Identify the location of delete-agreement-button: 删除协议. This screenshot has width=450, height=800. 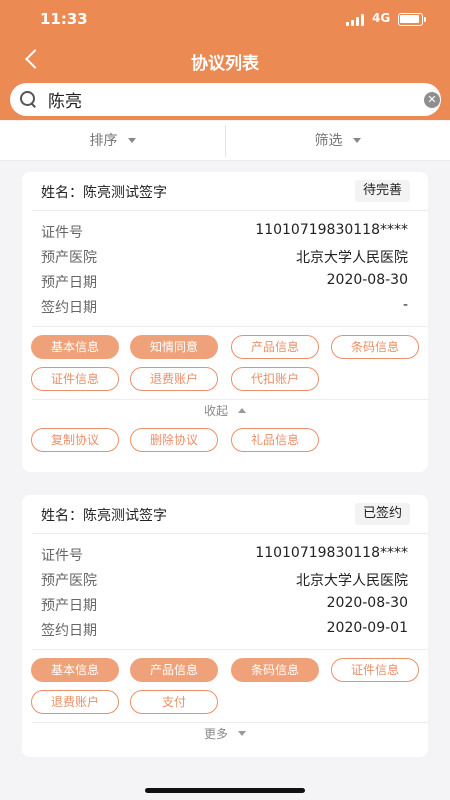
(174, 440).